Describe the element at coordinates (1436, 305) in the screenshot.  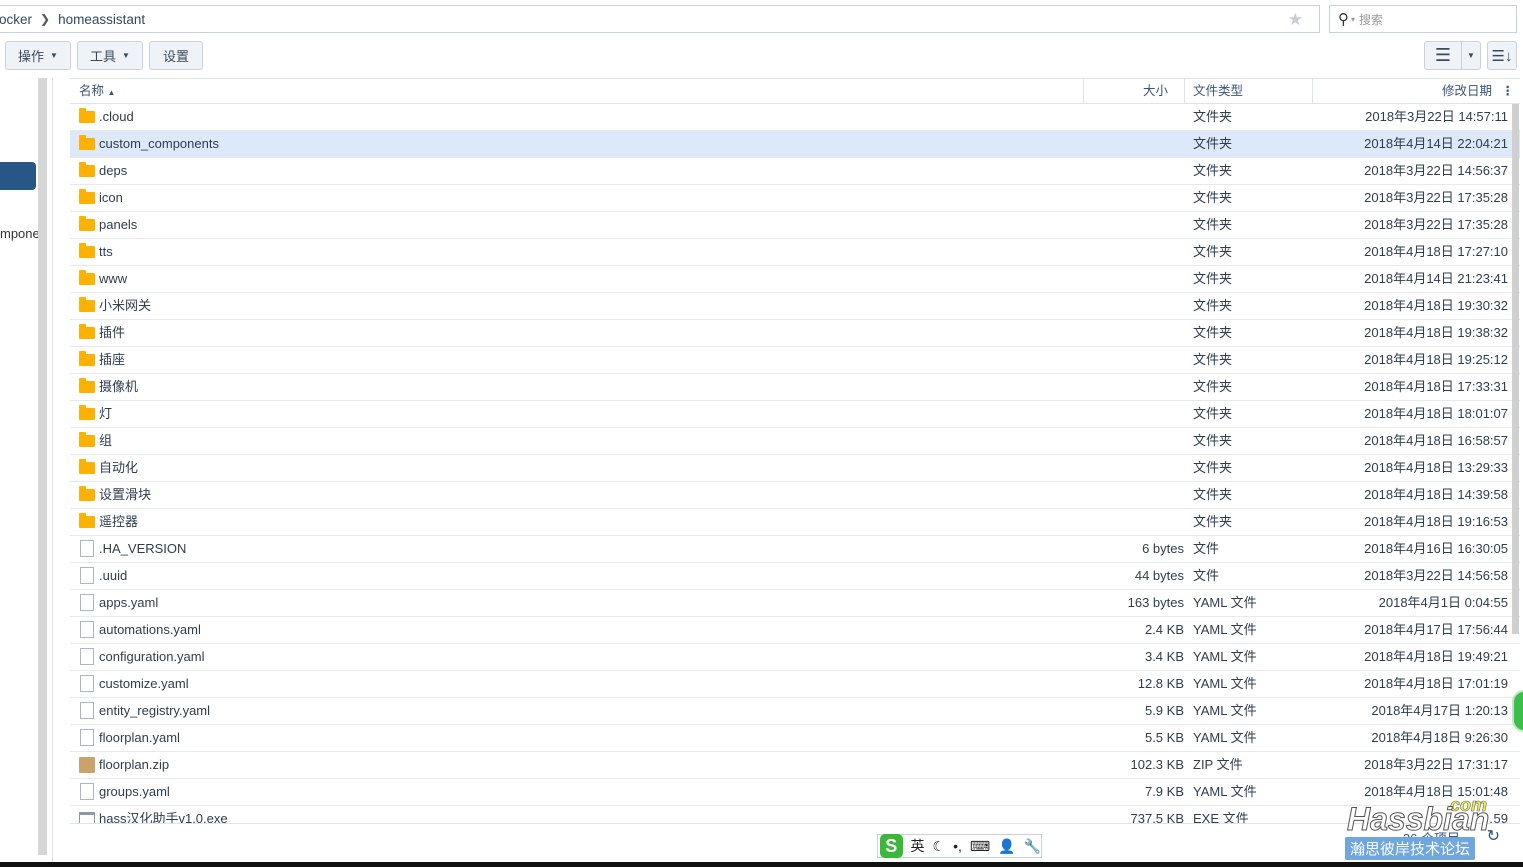
I see `file-modified: 2018年4月18日 19:30:32` at that location.